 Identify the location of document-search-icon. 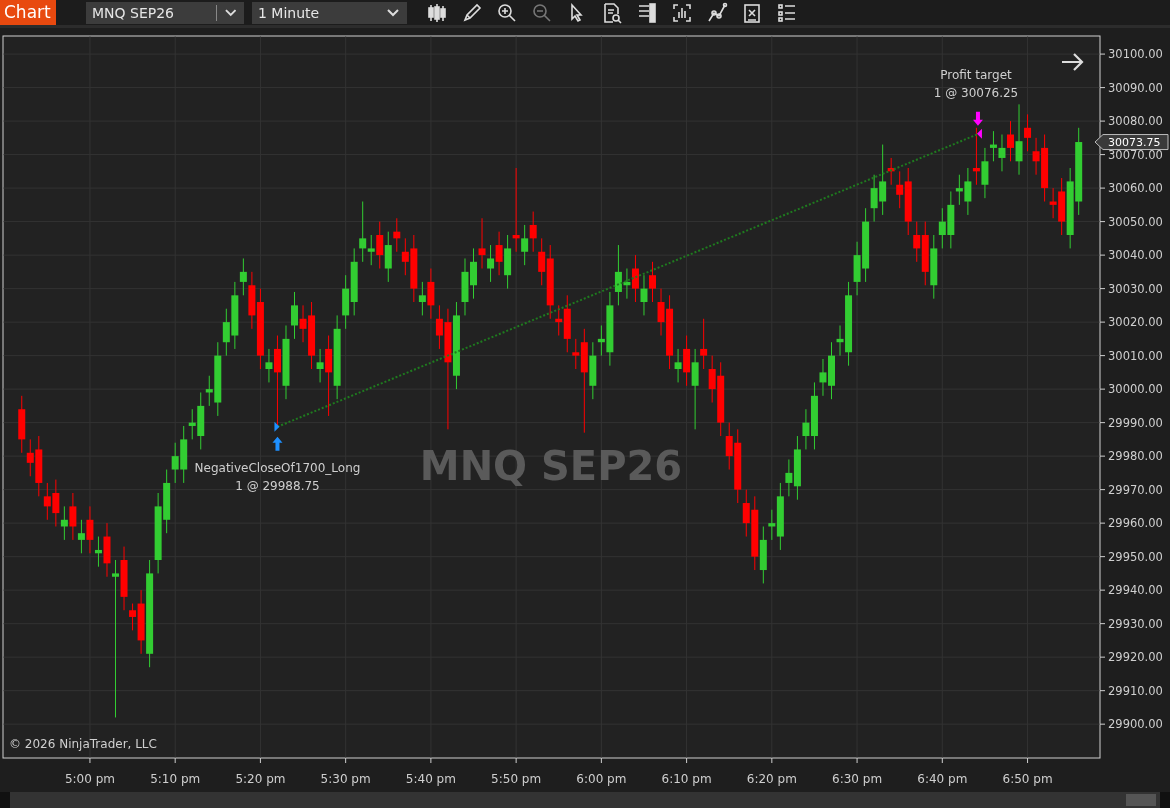
(612, 12).